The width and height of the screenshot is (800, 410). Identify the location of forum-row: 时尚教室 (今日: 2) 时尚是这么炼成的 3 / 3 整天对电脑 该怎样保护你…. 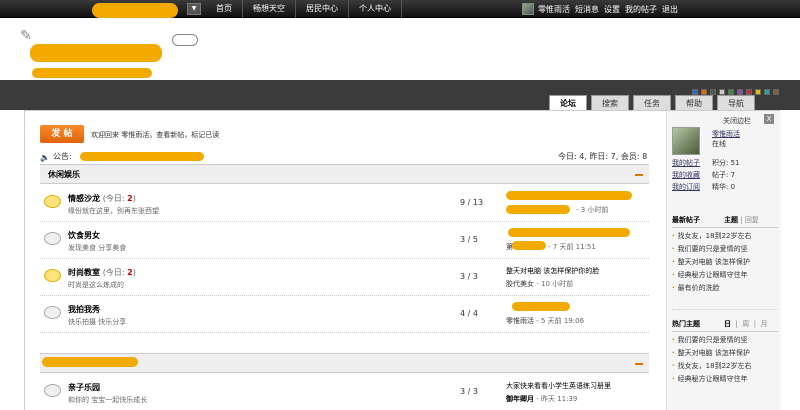
(344, 278).